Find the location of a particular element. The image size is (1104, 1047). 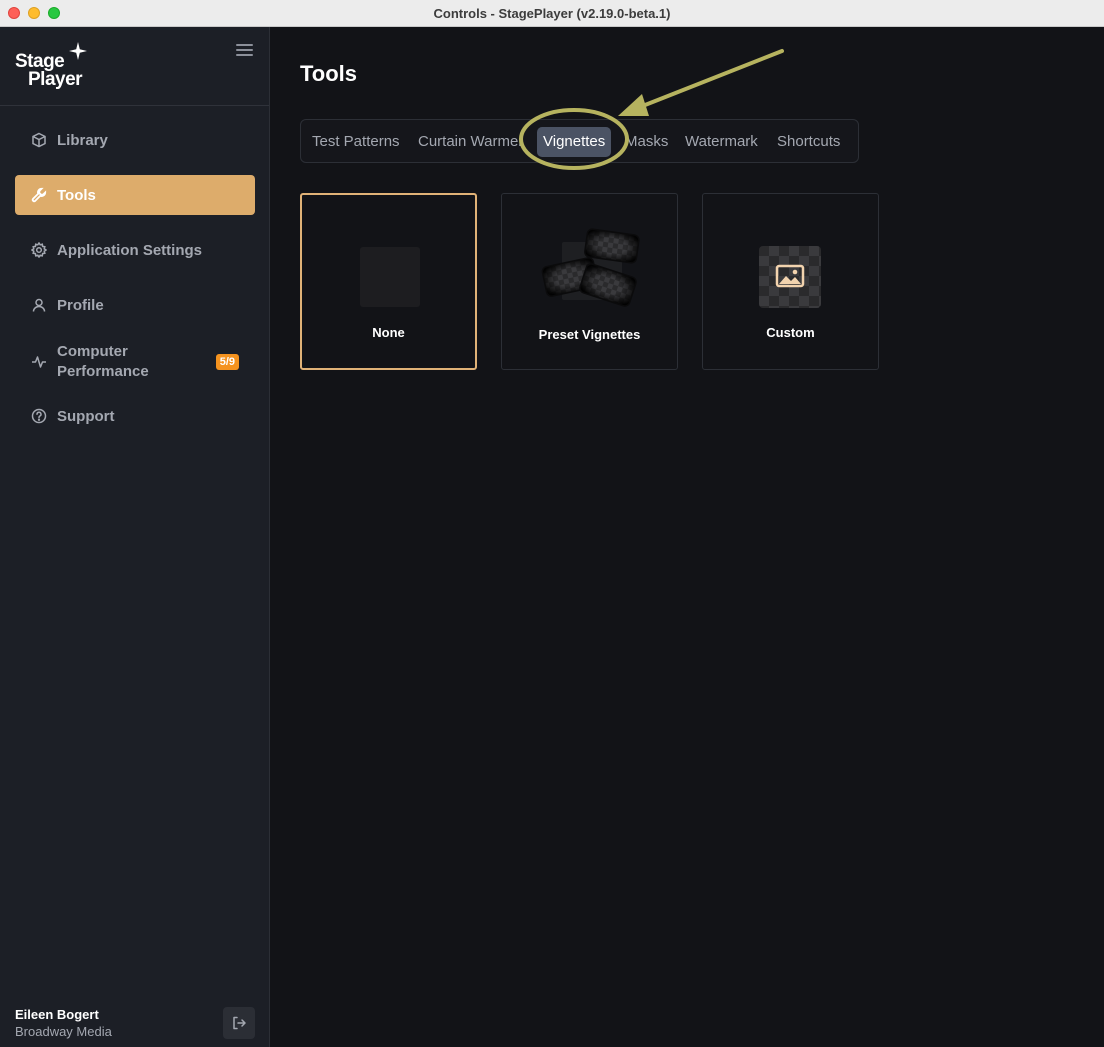

vignette-card-preset: Preset Vignettes is located at coordinates (589, 281).